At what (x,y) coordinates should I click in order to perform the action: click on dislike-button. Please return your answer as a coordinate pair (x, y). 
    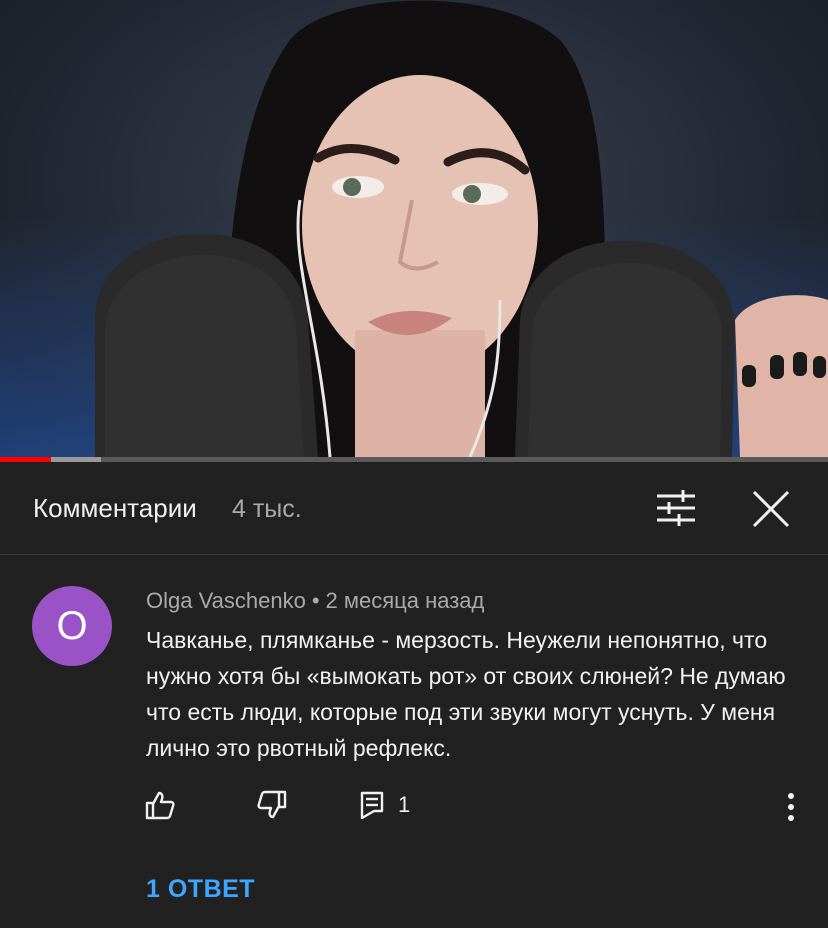
    Looking at the image, I should click on (272, 805).